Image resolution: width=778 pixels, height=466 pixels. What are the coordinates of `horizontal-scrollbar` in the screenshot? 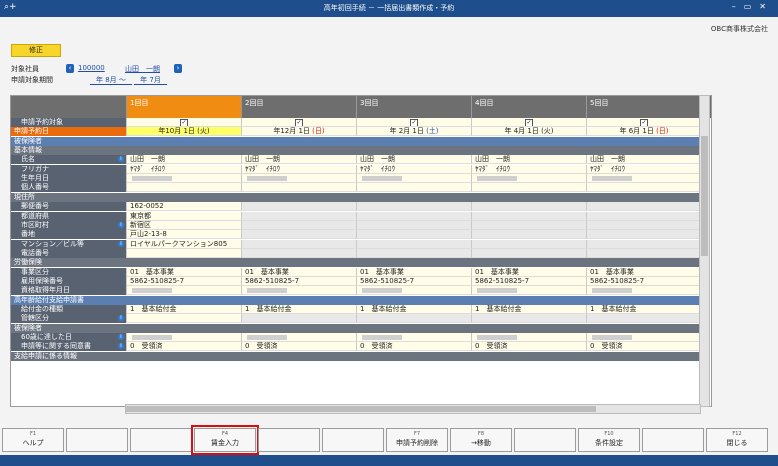 It's located at (413, 409).